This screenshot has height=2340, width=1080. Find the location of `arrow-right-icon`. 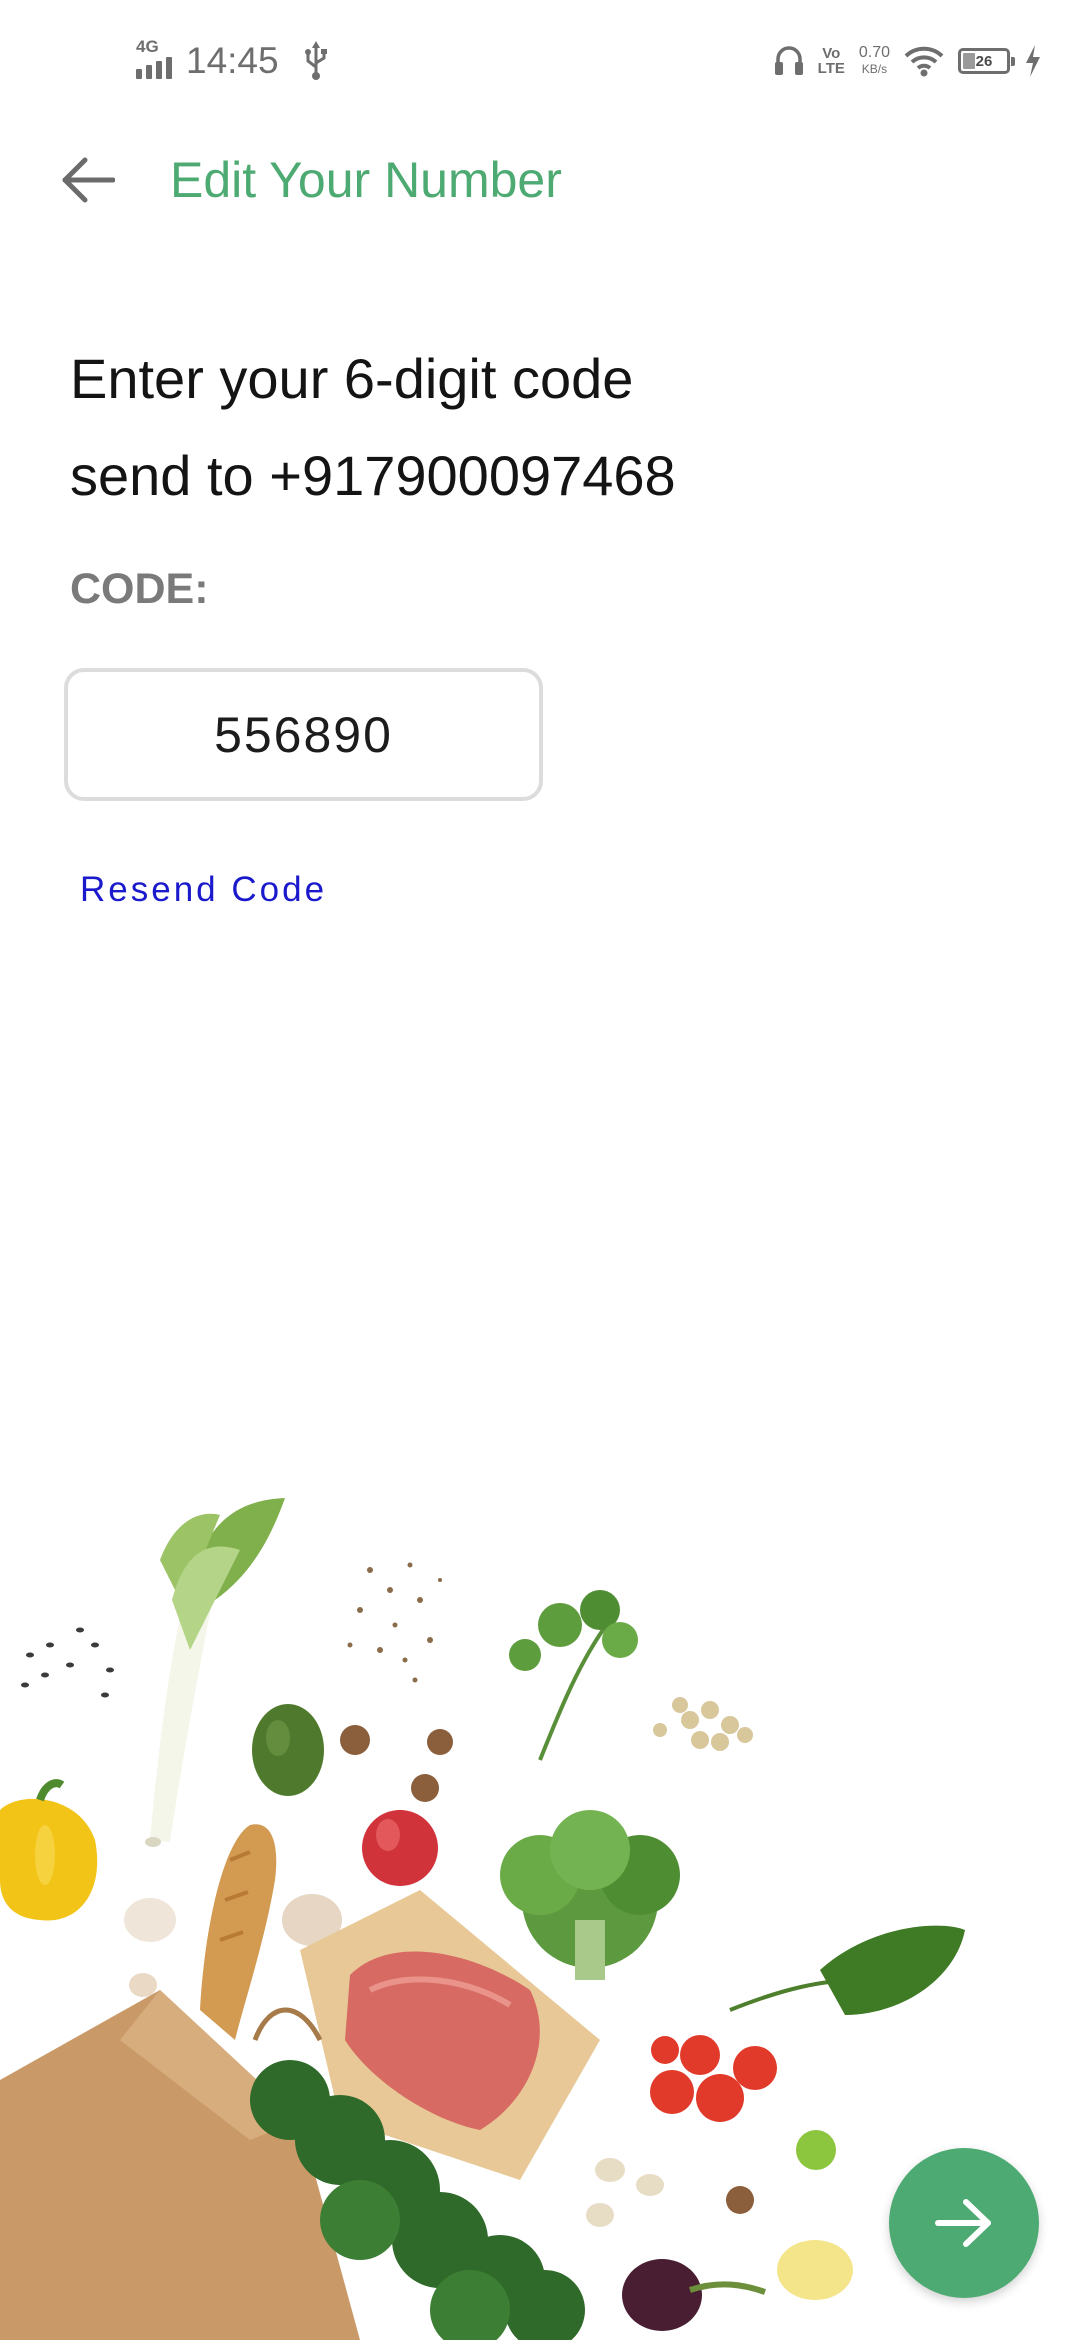

arrow-right-icon is located at coordinates (963, 2223).